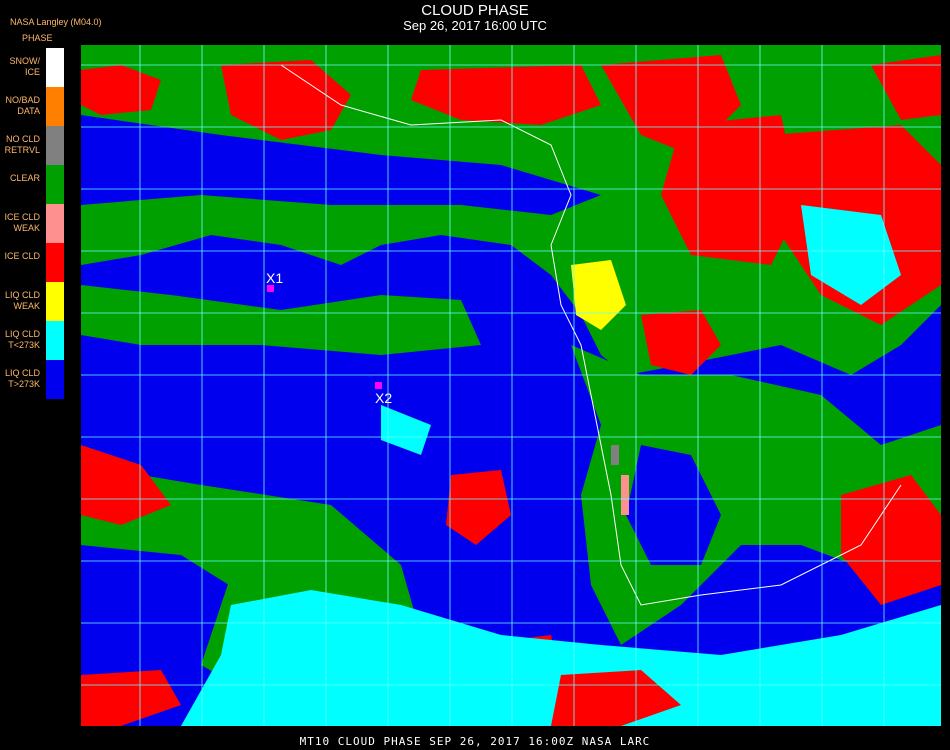 This screenshot has width=950, height=750. Describe the element at coordinates (383, 398) in the screenshot. I see `marker-x2-label: X2` at that location.